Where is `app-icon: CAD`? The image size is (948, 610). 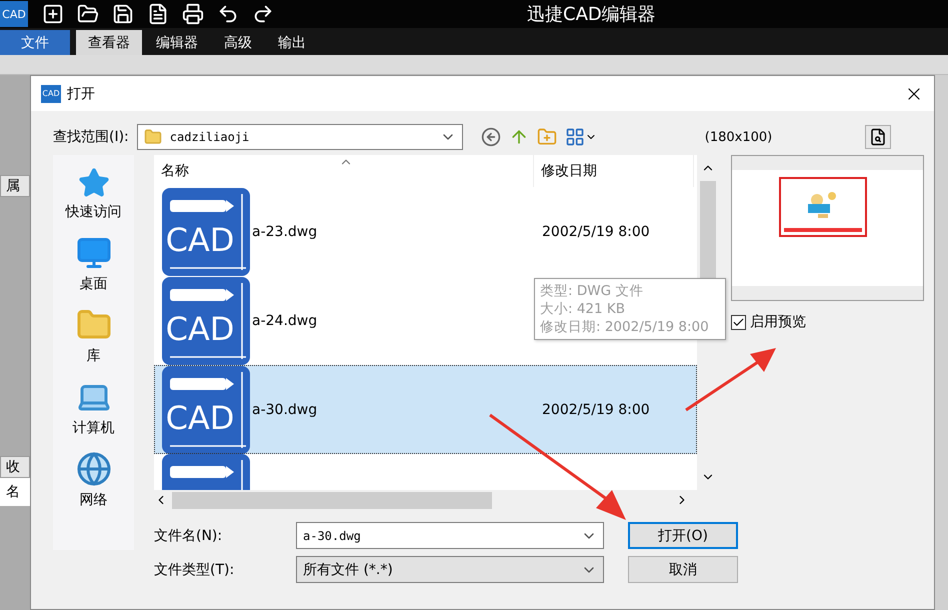
app-icon: CAD is located at coordinates (51, 93).